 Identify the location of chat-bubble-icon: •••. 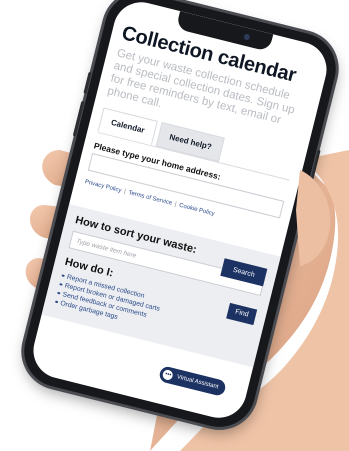
(168, 375).